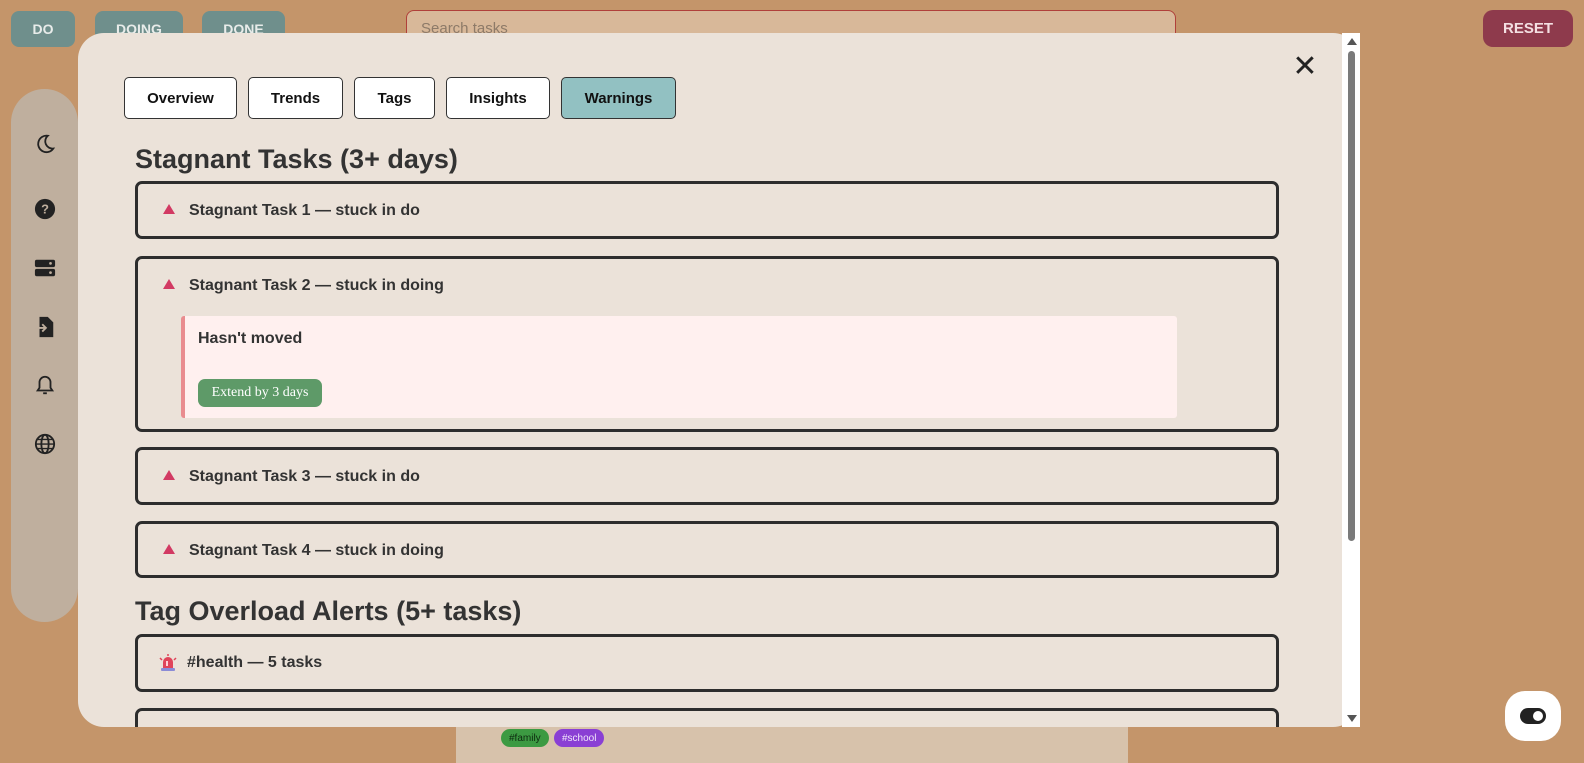  What do you see at coordinates (304, 476) in the screenshot?
I see `stagnant-task-label: Stagnant Task 3 — stuck in do` at bounding box center [304, 476].